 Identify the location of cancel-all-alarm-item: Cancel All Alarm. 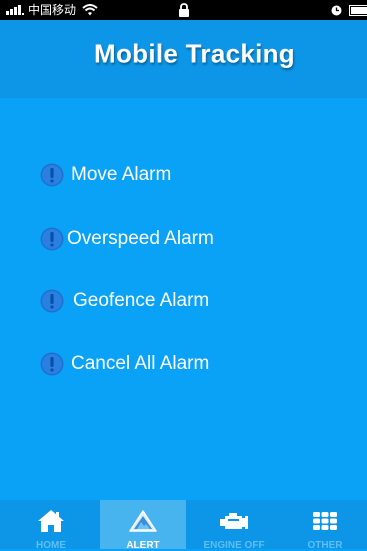
(124, 364).